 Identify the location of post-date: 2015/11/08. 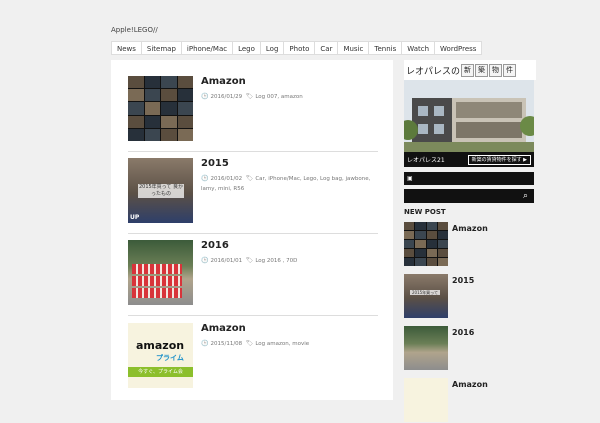
(226, 344).